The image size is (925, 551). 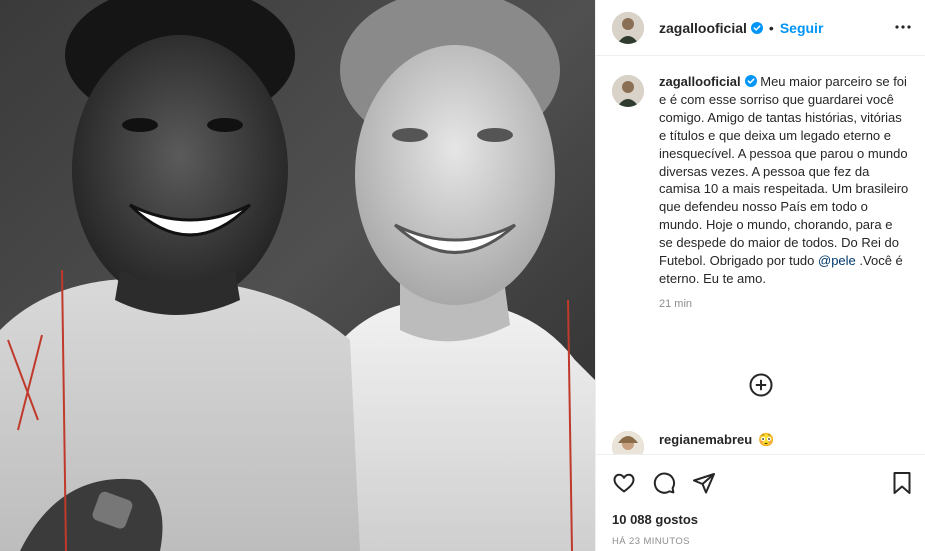 I want to click on post-header: zagallooficial • Seguir, so click(x=760, y=28).